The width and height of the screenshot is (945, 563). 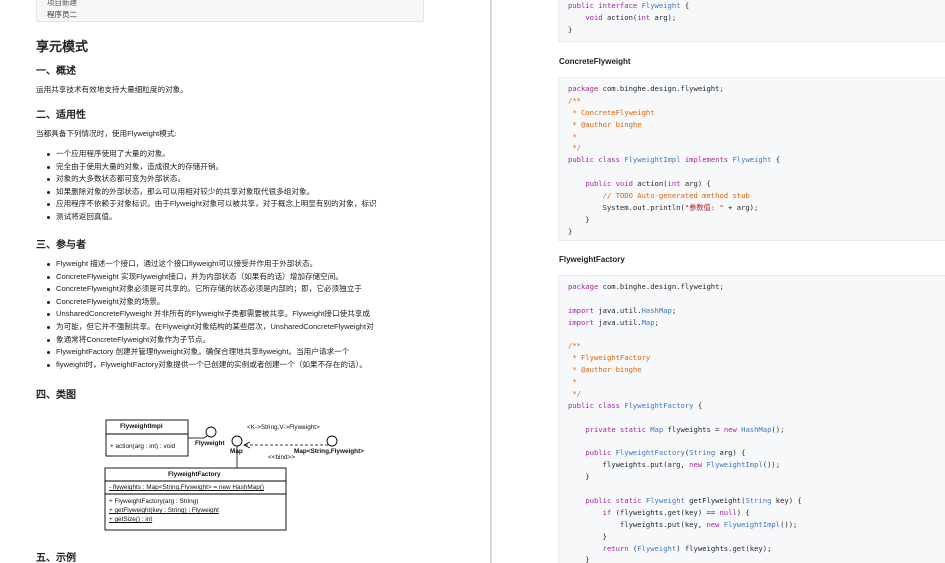 I want to click on overview-text: 运用共享技术有效地支持大量细粒度的对象。, so click(x=112, y=89).